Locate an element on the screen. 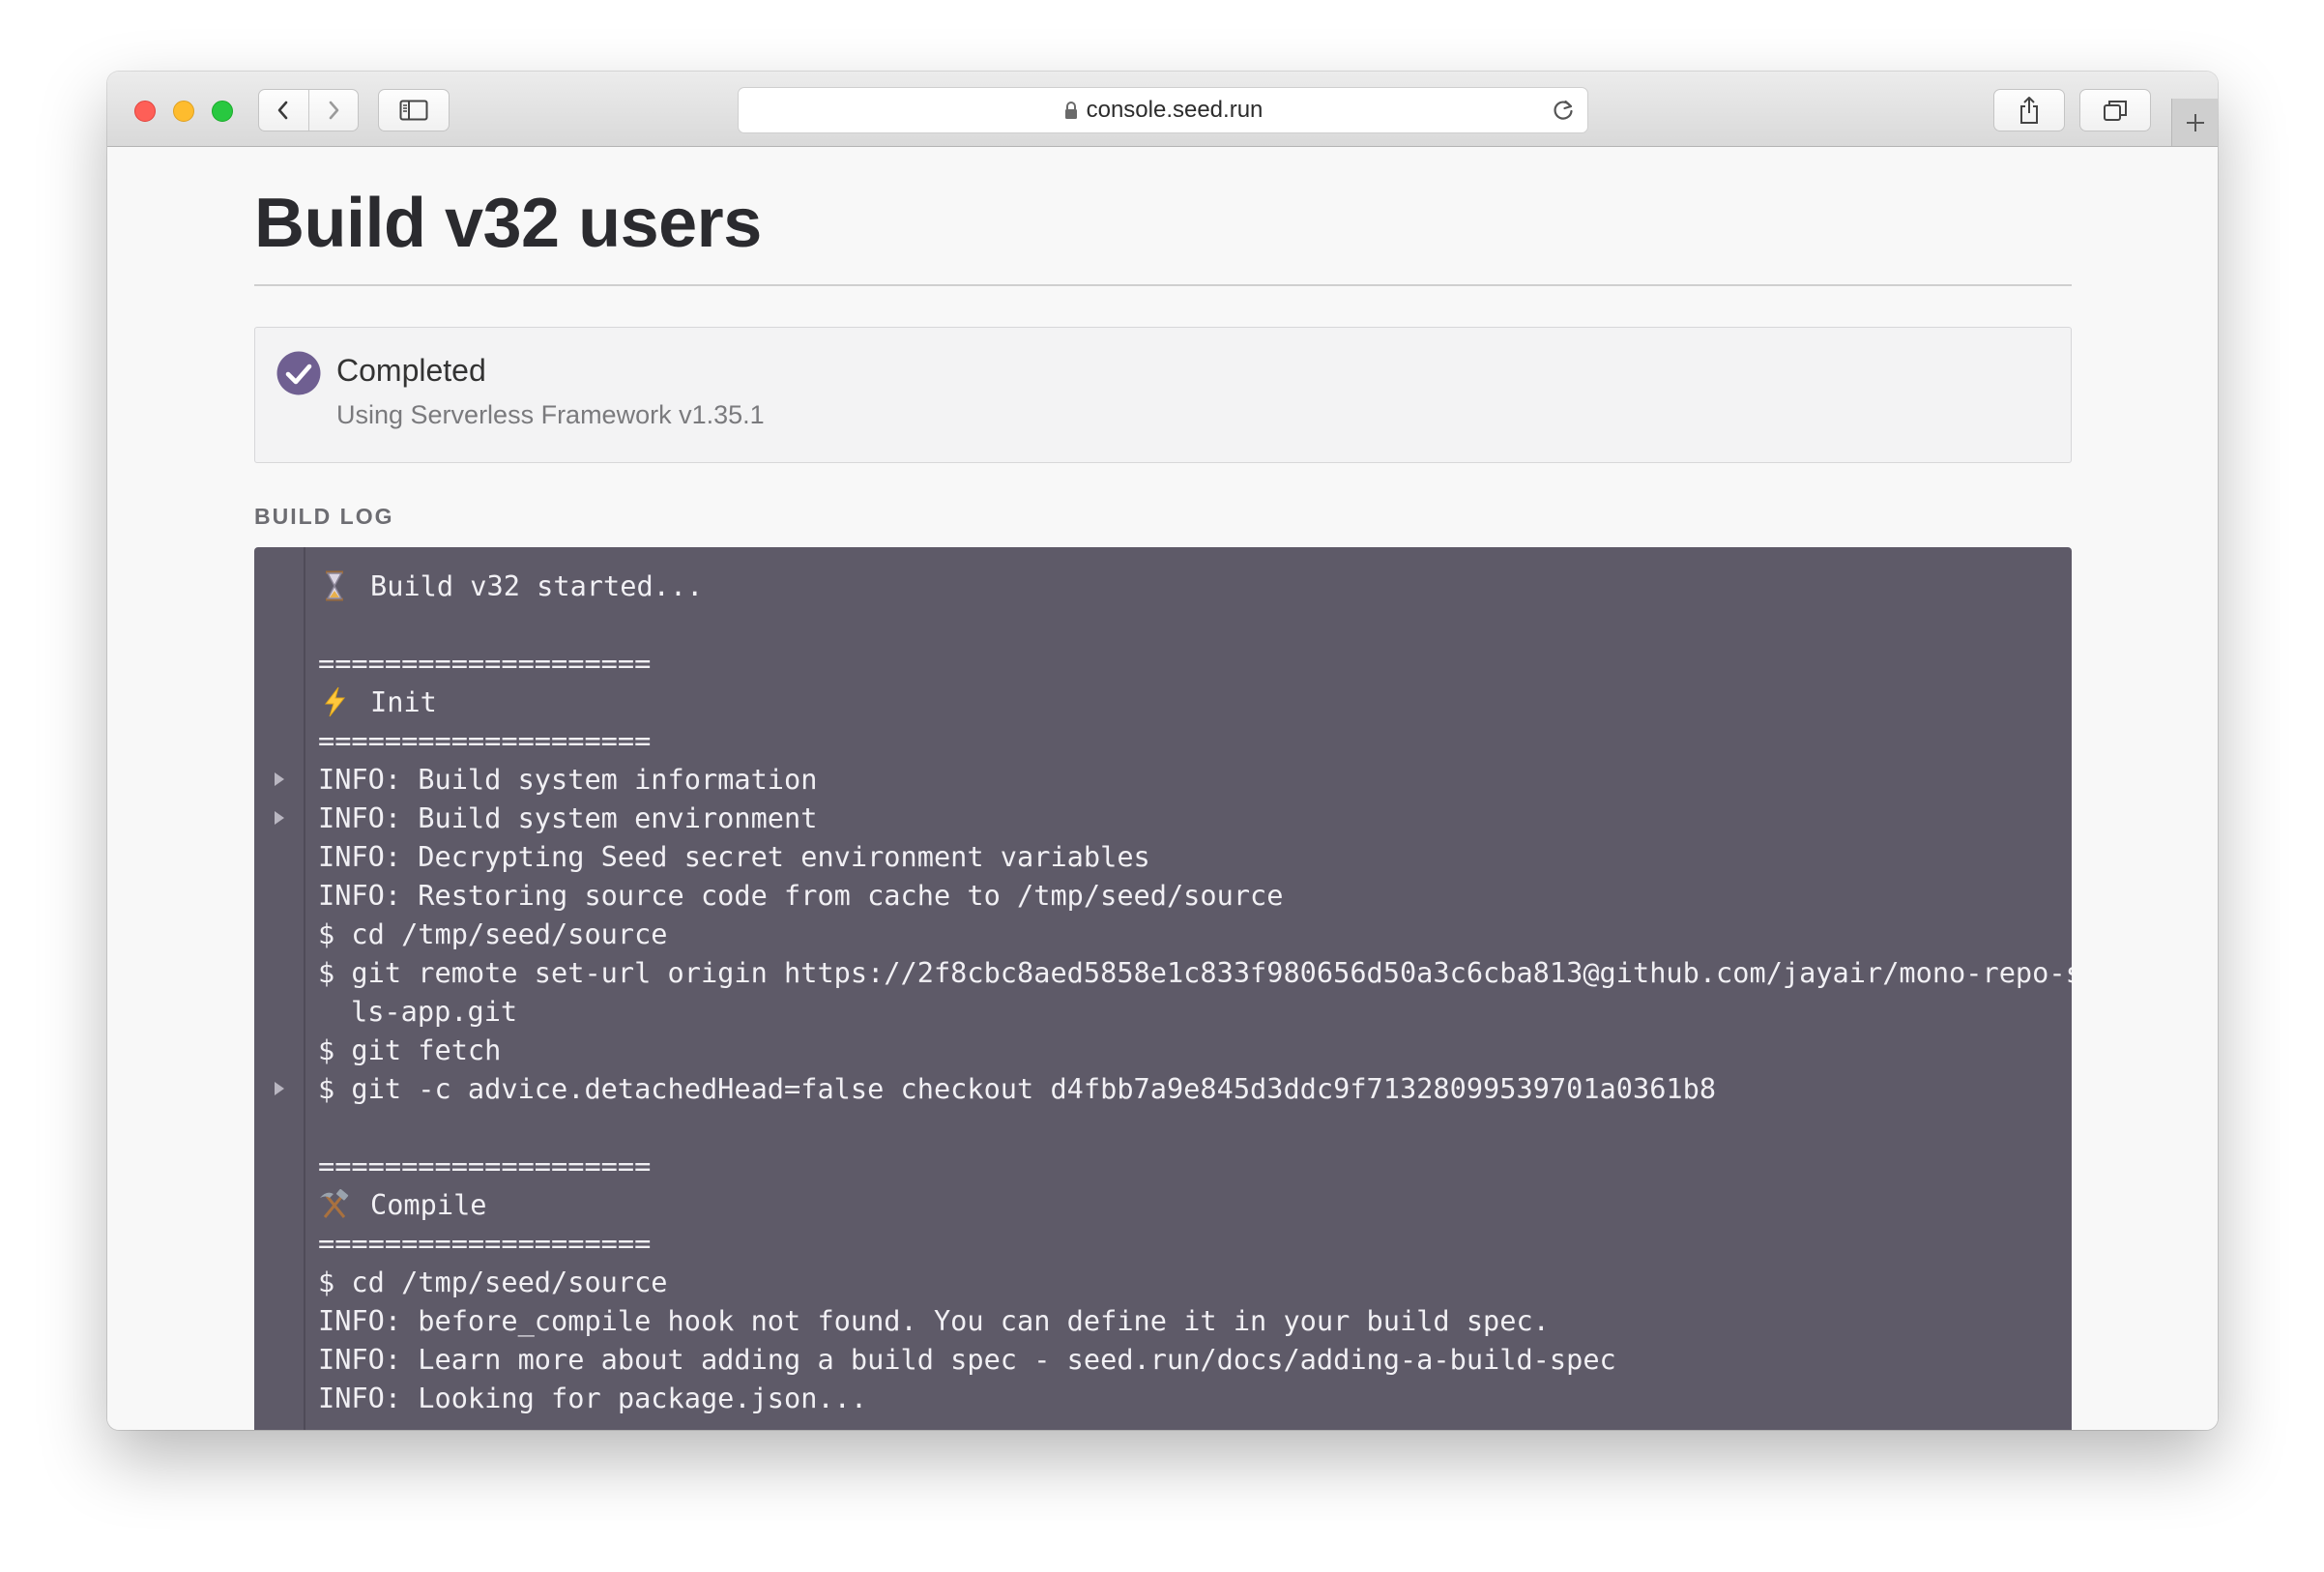 The width and height of the screenshot is (2324, 1572). log-line-text: Init is located at coordinates (403, 701).